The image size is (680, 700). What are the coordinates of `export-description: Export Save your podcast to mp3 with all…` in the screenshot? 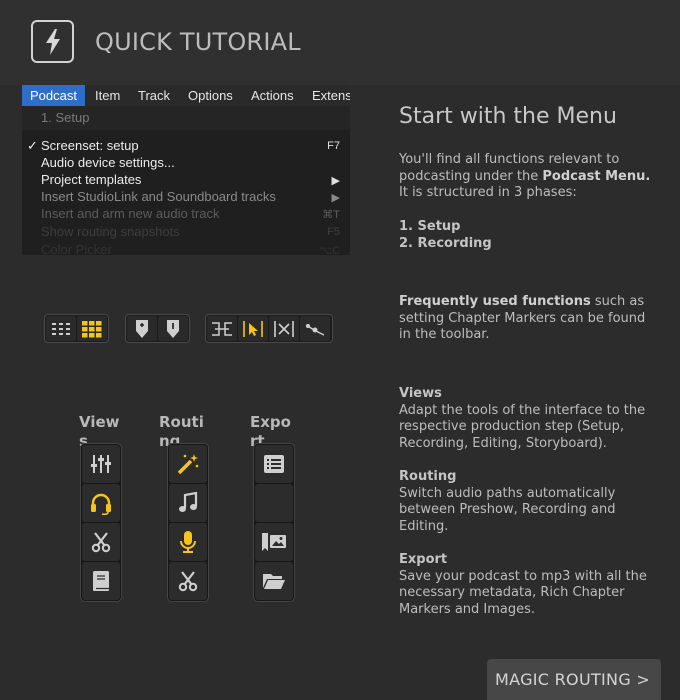 It's located at (529, 585).